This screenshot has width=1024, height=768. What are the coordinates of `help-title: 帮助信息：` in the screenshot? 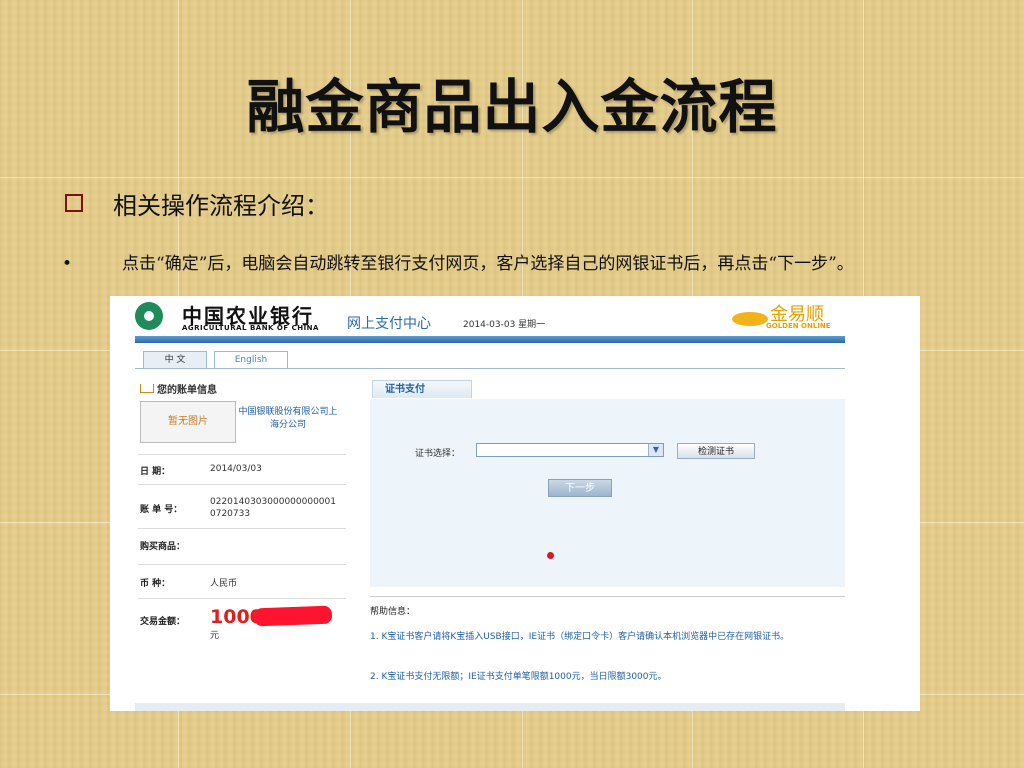 It's located at (393, 612).